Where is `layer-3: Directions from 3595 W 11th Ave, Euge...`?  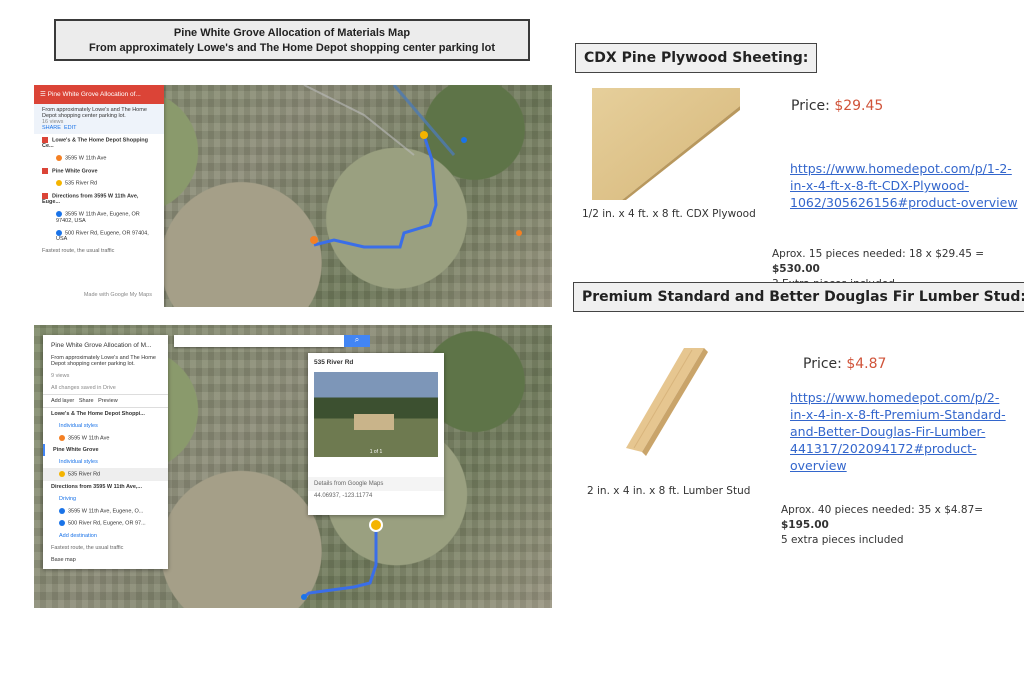 layer-3: Directions from 3595 W 11th Ave, Euge... is located at coordinates (99, 199).